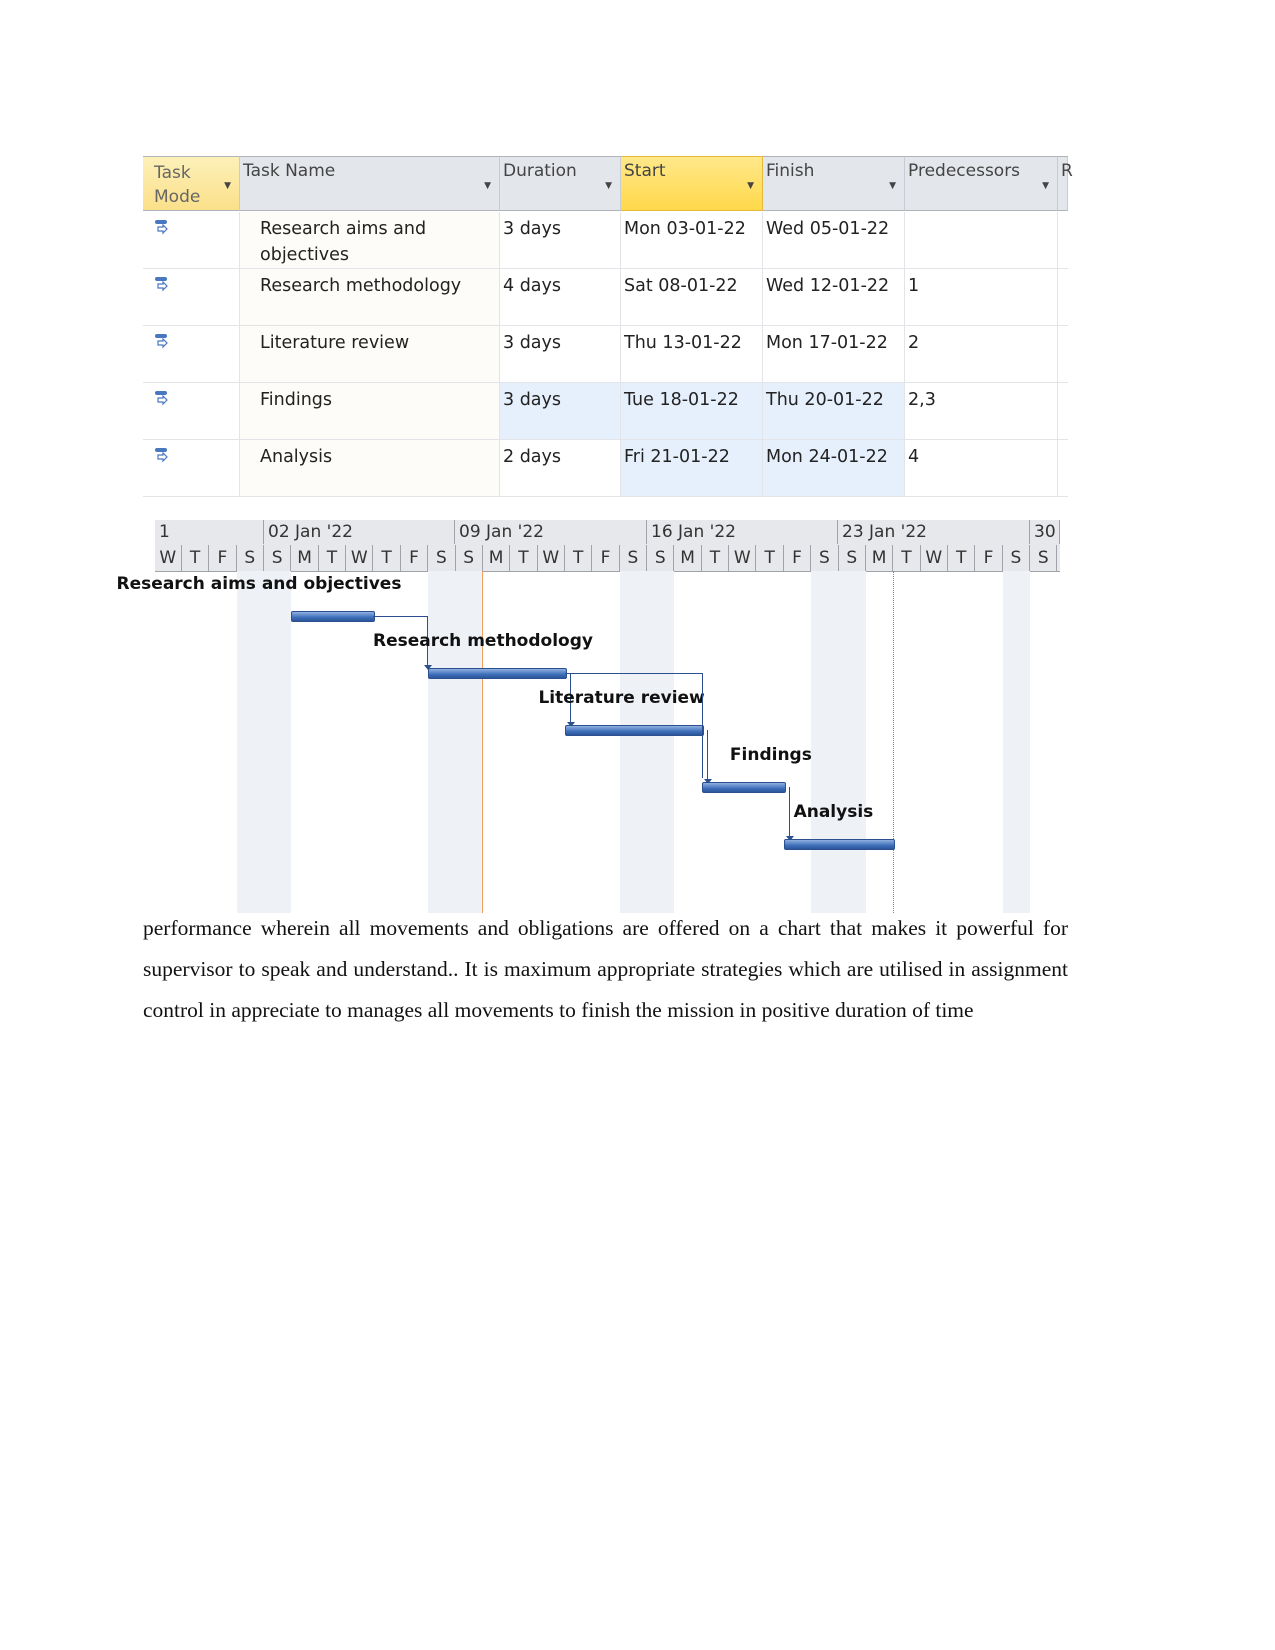  What do you see at coordinates (834, 183) in the screenshot?
I see `column-header-finish: Finish ▼` at bounding box center [834, 183].